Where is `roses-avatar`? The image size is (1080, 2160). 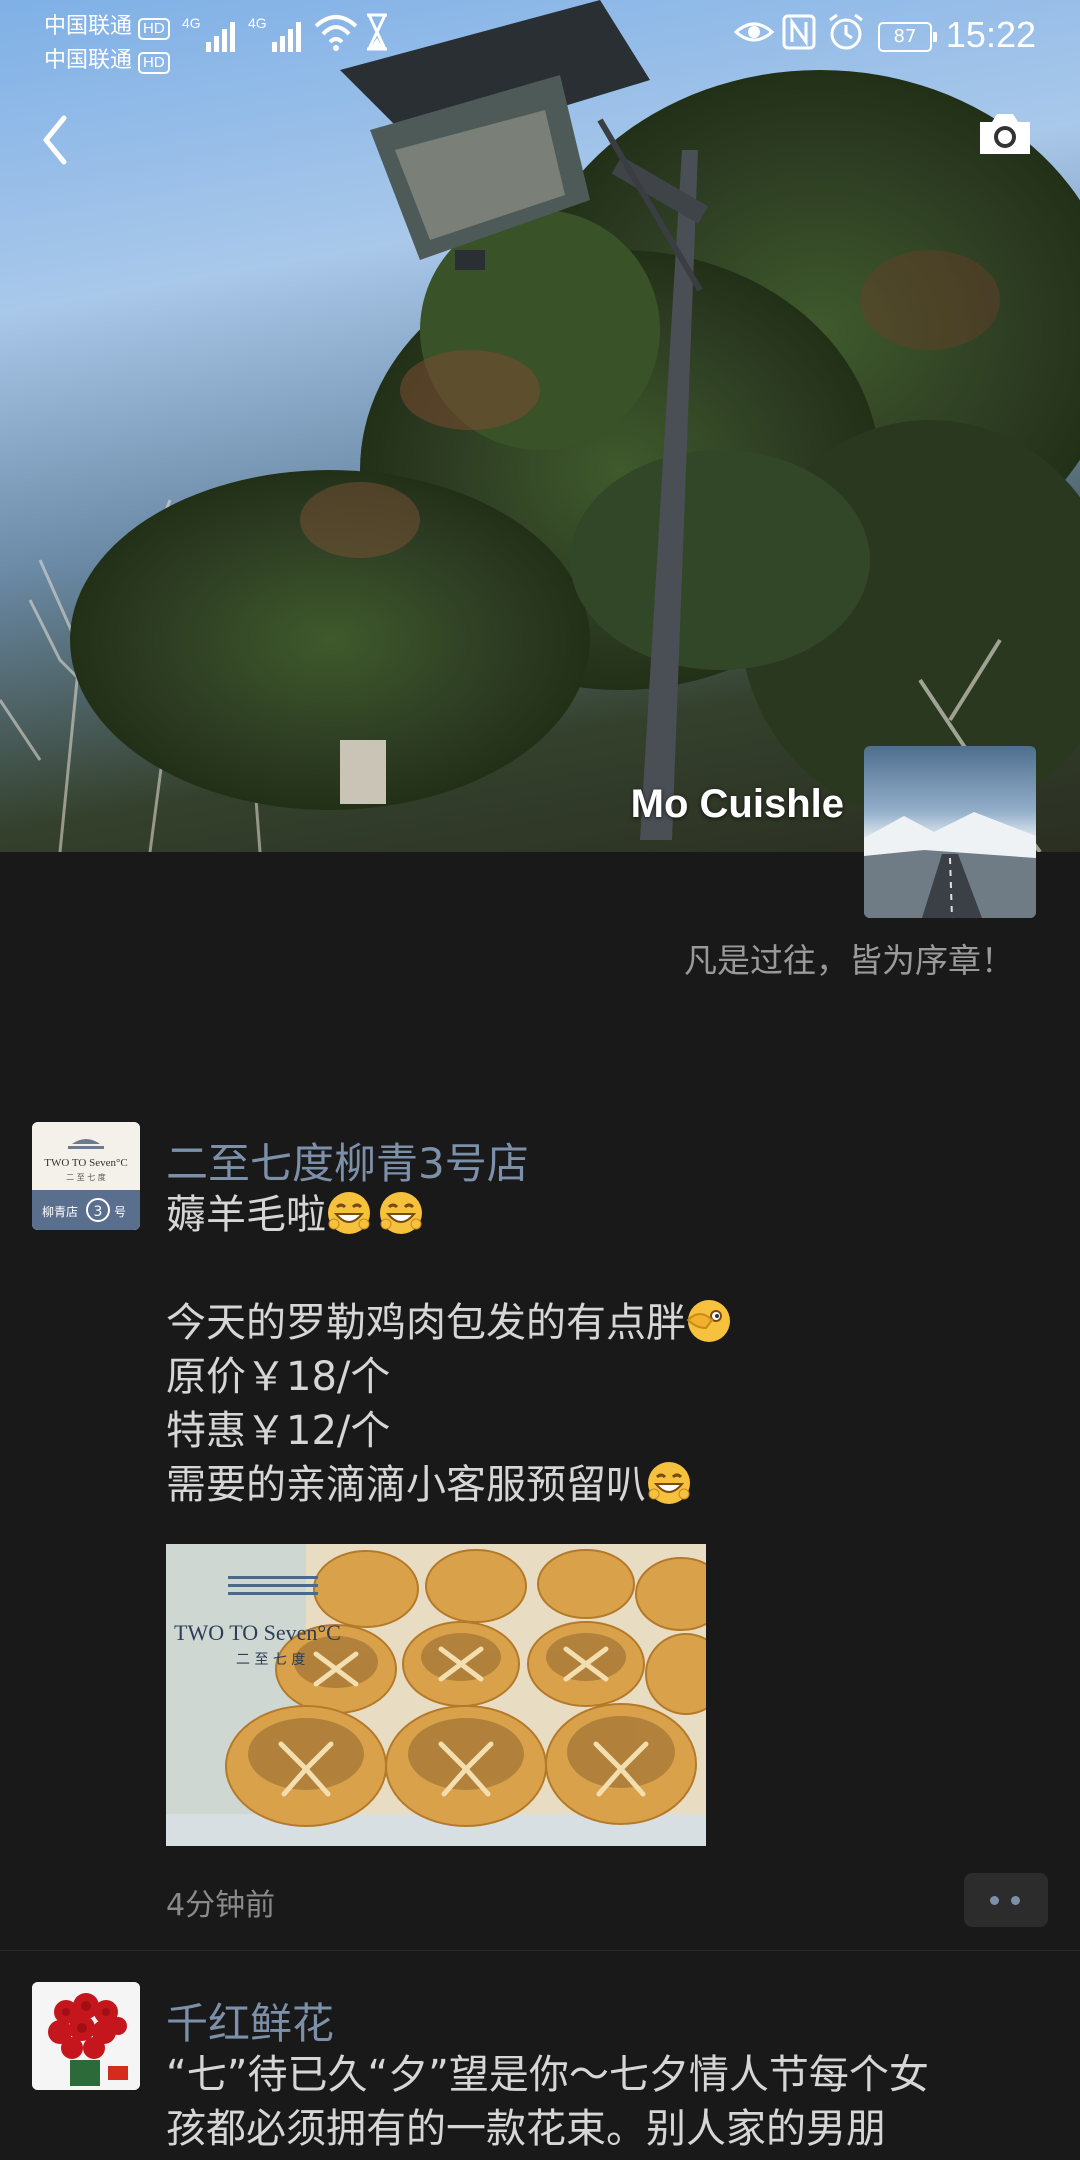
roses-avatar is located at coordinates (86, 2036).